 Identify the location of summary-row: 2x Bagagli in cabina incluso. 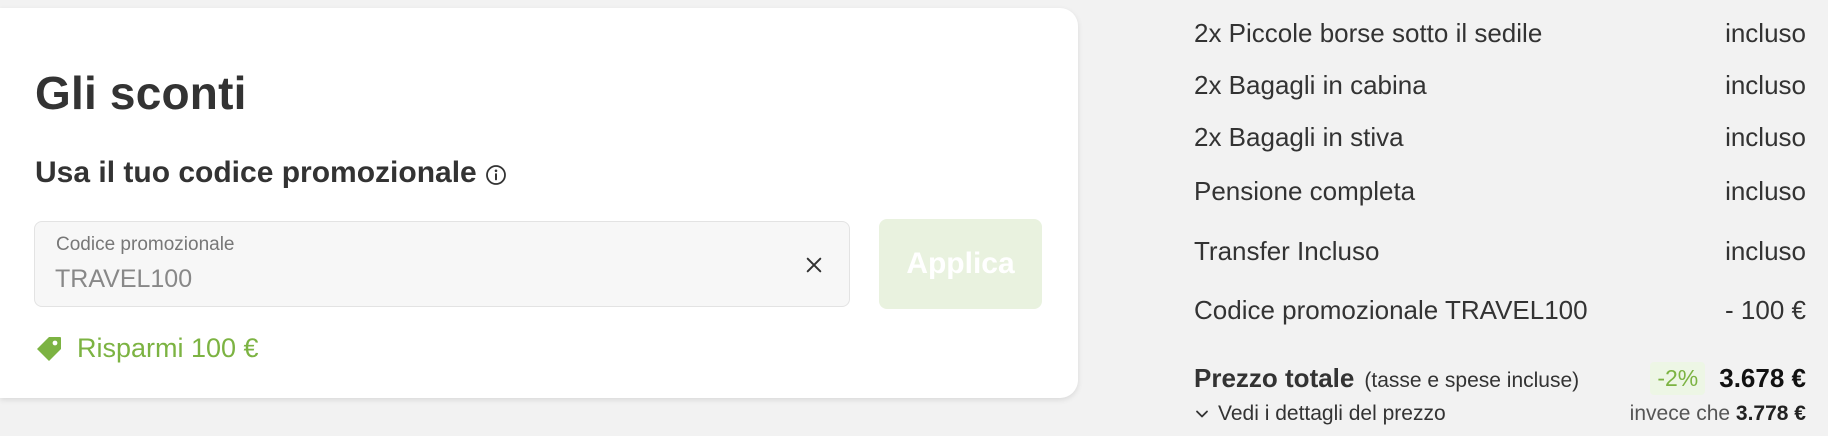
(1500, 85).